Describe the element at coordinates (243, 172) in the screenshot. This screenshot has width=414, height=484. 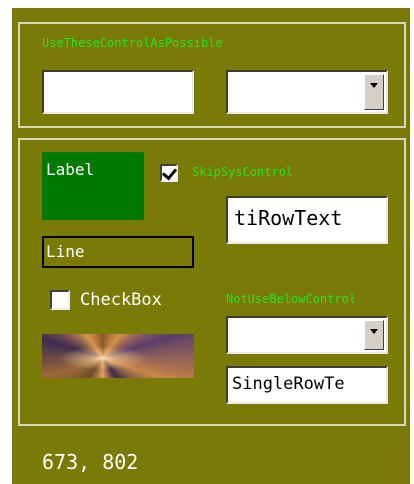
I see `skip-sys-control-label: SkipSysControl` at that location.